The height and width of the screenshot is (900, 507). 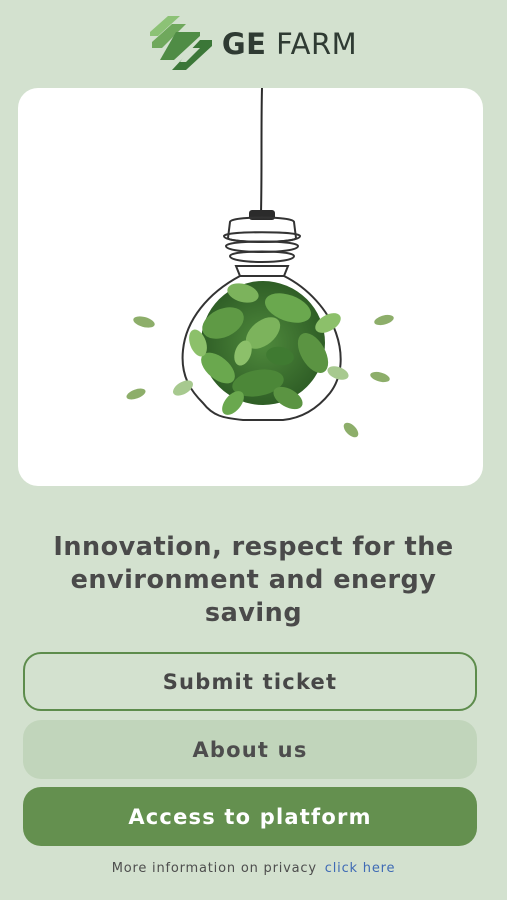 I want to click on about-us-button: About us, so click(x=250, y=749).